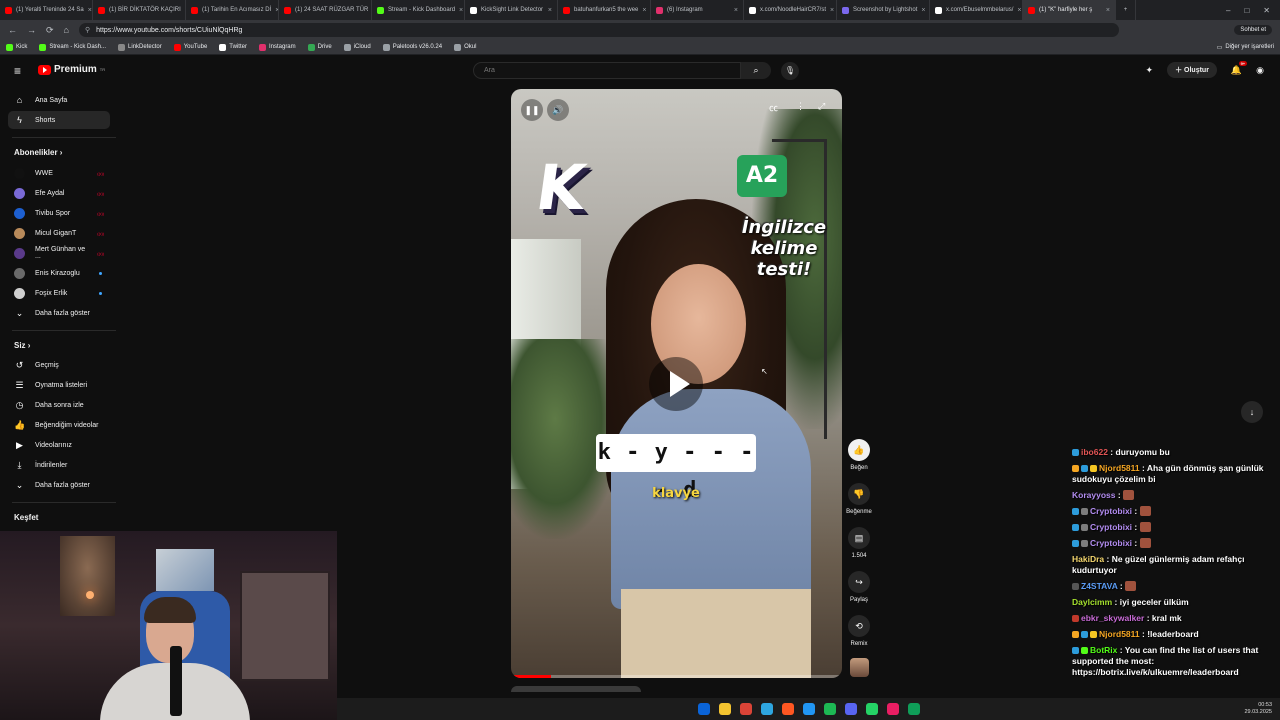 This screenshot has height=720, width=1280. What do you see at coordinates (17, 71) in the screenshot?
I see `menu-icon: ≡` at bounding box center [17, 71].